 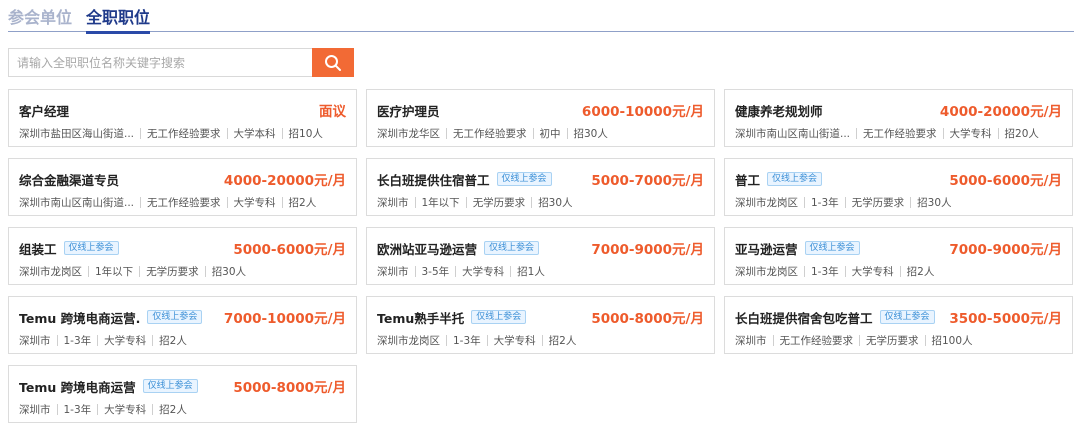 What do you see at coordinates (647, 181) in the screenshot?
I see `job-salary: 5000-7000元/月` at bounding box center [647, 181].